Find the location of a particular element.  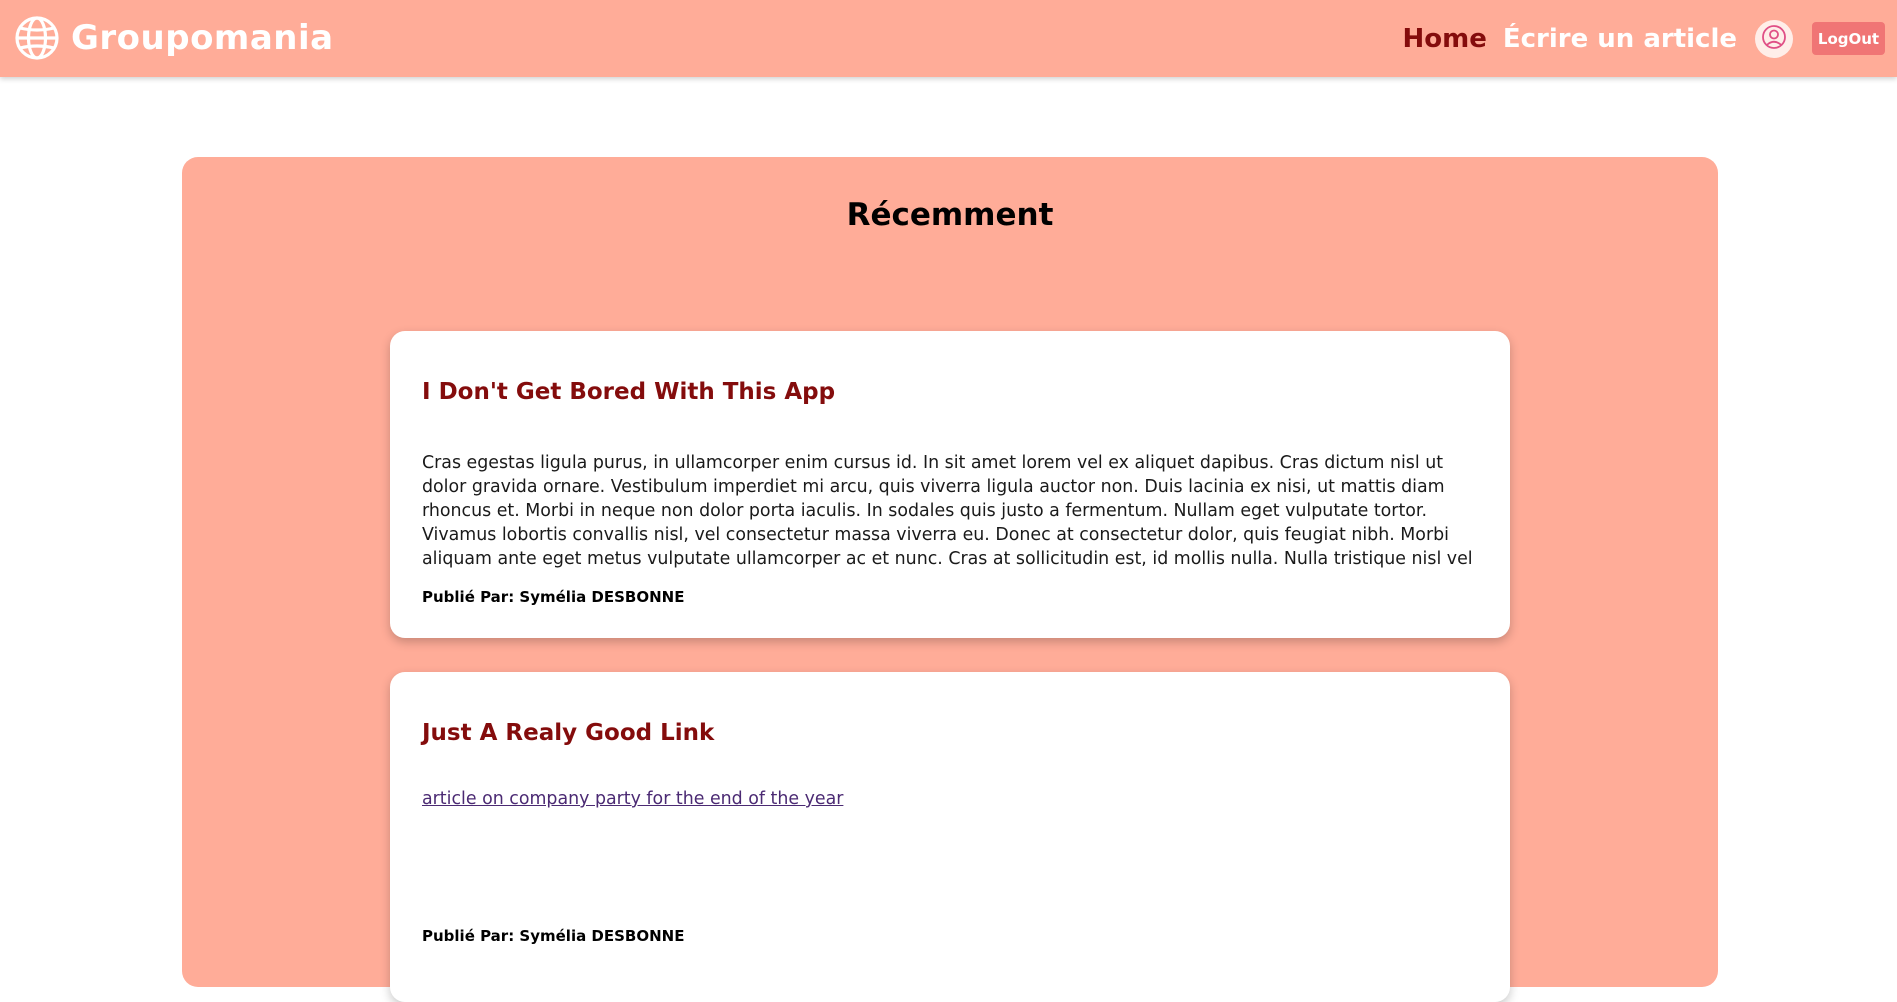

nav-menu: Home Écrire un article LogOut is located at coordinates (1643, 38).